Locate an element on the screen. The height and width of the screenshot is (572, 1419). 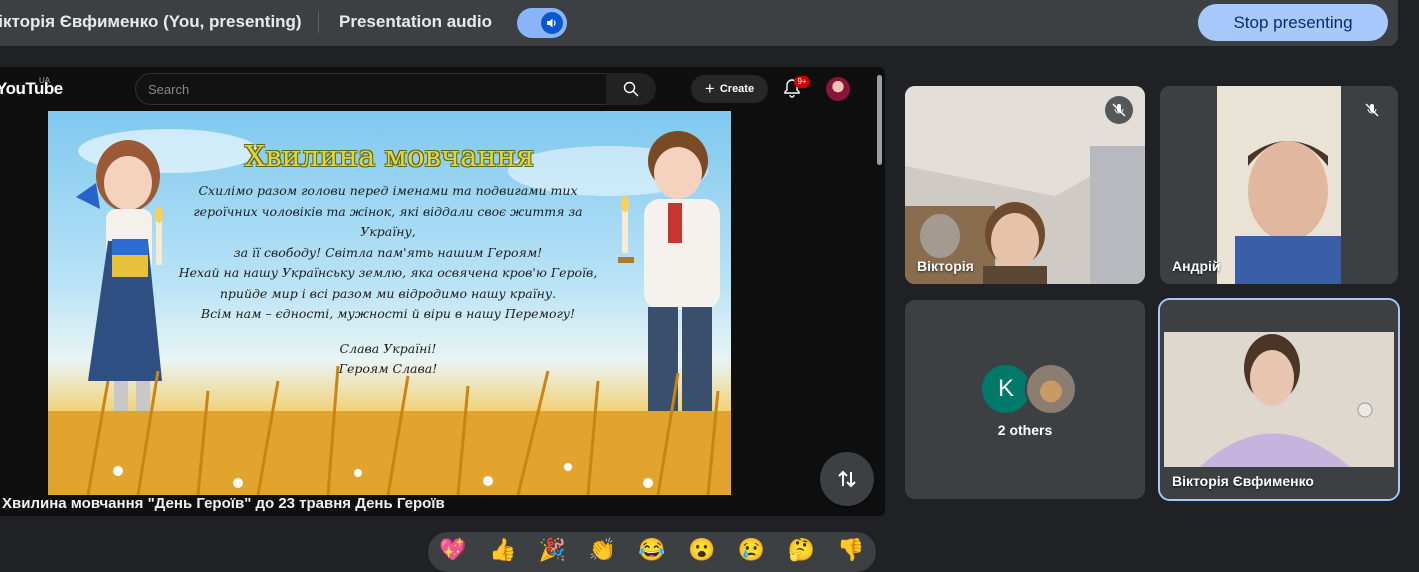
swap-layout-button is located at coordinates (847, 479).